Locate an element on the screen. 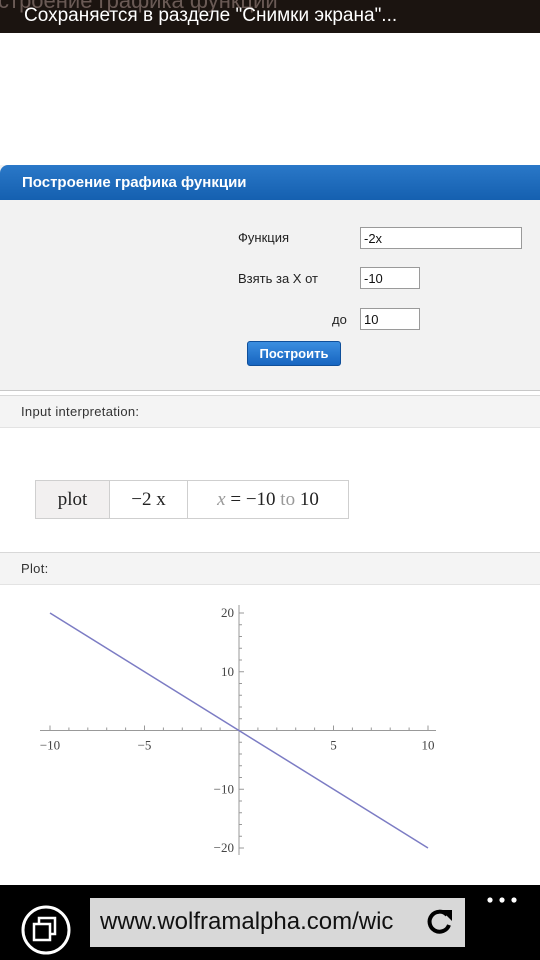 This screenshot has width=540, height=960. interpretation-table: plot −2 x x = −10 to 10 is located at coordinates (192, 499).